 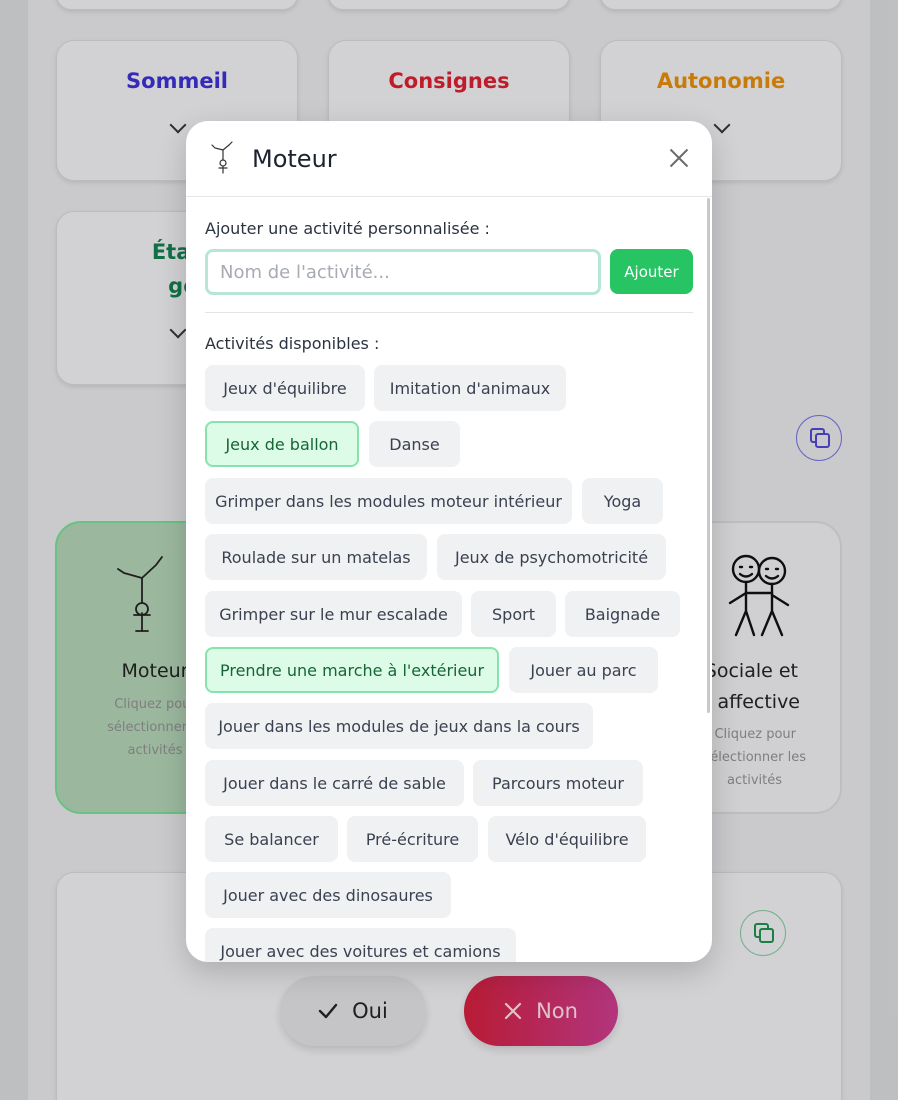 What do you see at coordinates (412, 839) in the screenshot?
I see `activity-chip: Pré-écriture` at bounding box center [412, 839].